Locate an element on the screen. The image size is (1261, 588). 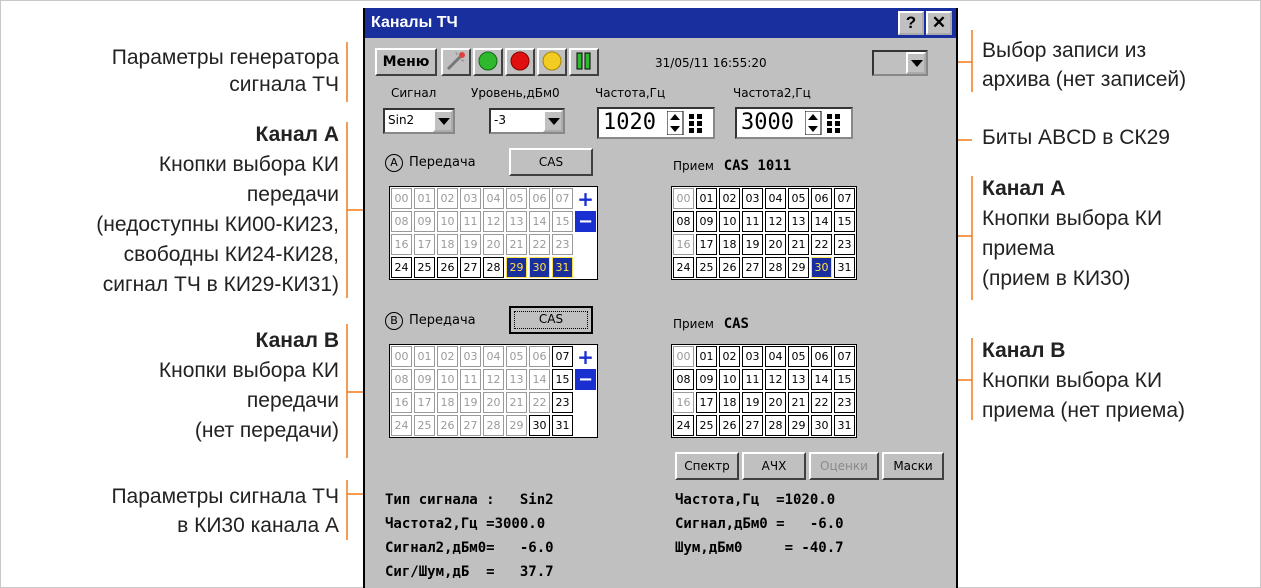
menu-button: Меню is located at coordinates (406, 62).